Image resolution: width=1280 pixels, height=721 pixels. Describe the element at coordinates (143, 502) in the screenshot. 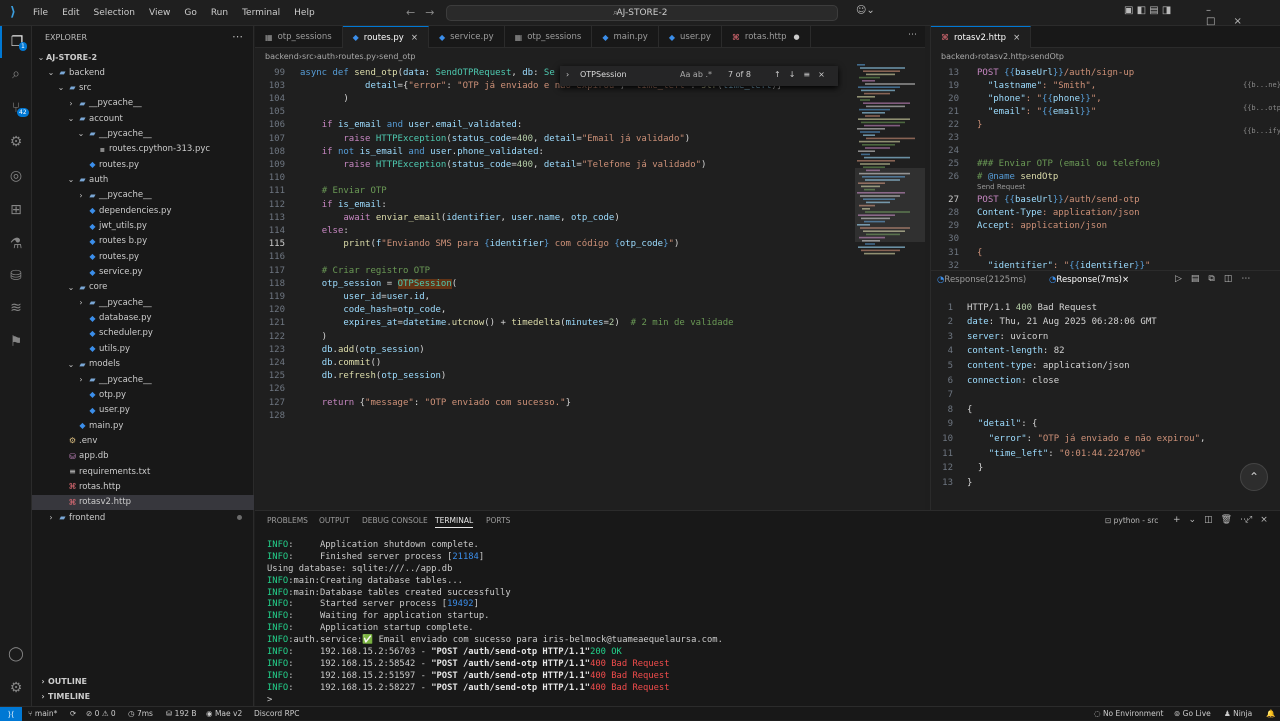

I see `file-item: ⌘ rotasv2.http` at that location.